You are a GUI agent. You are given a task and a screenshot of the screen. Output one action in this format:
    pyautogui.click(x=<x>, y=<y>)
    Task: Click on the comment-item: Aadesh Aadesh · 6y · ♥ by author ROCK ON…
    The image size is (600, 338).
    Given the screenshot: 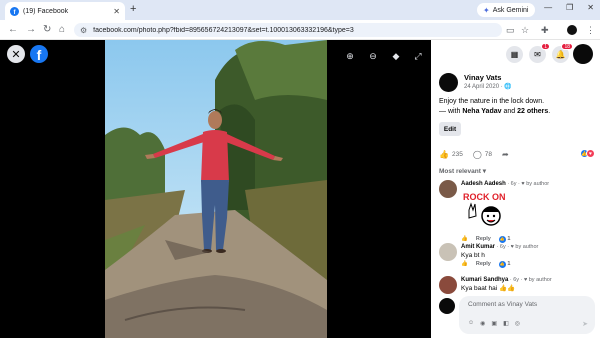 What is the action you would take?
    pyautogui.click(x=494, y=211)
    